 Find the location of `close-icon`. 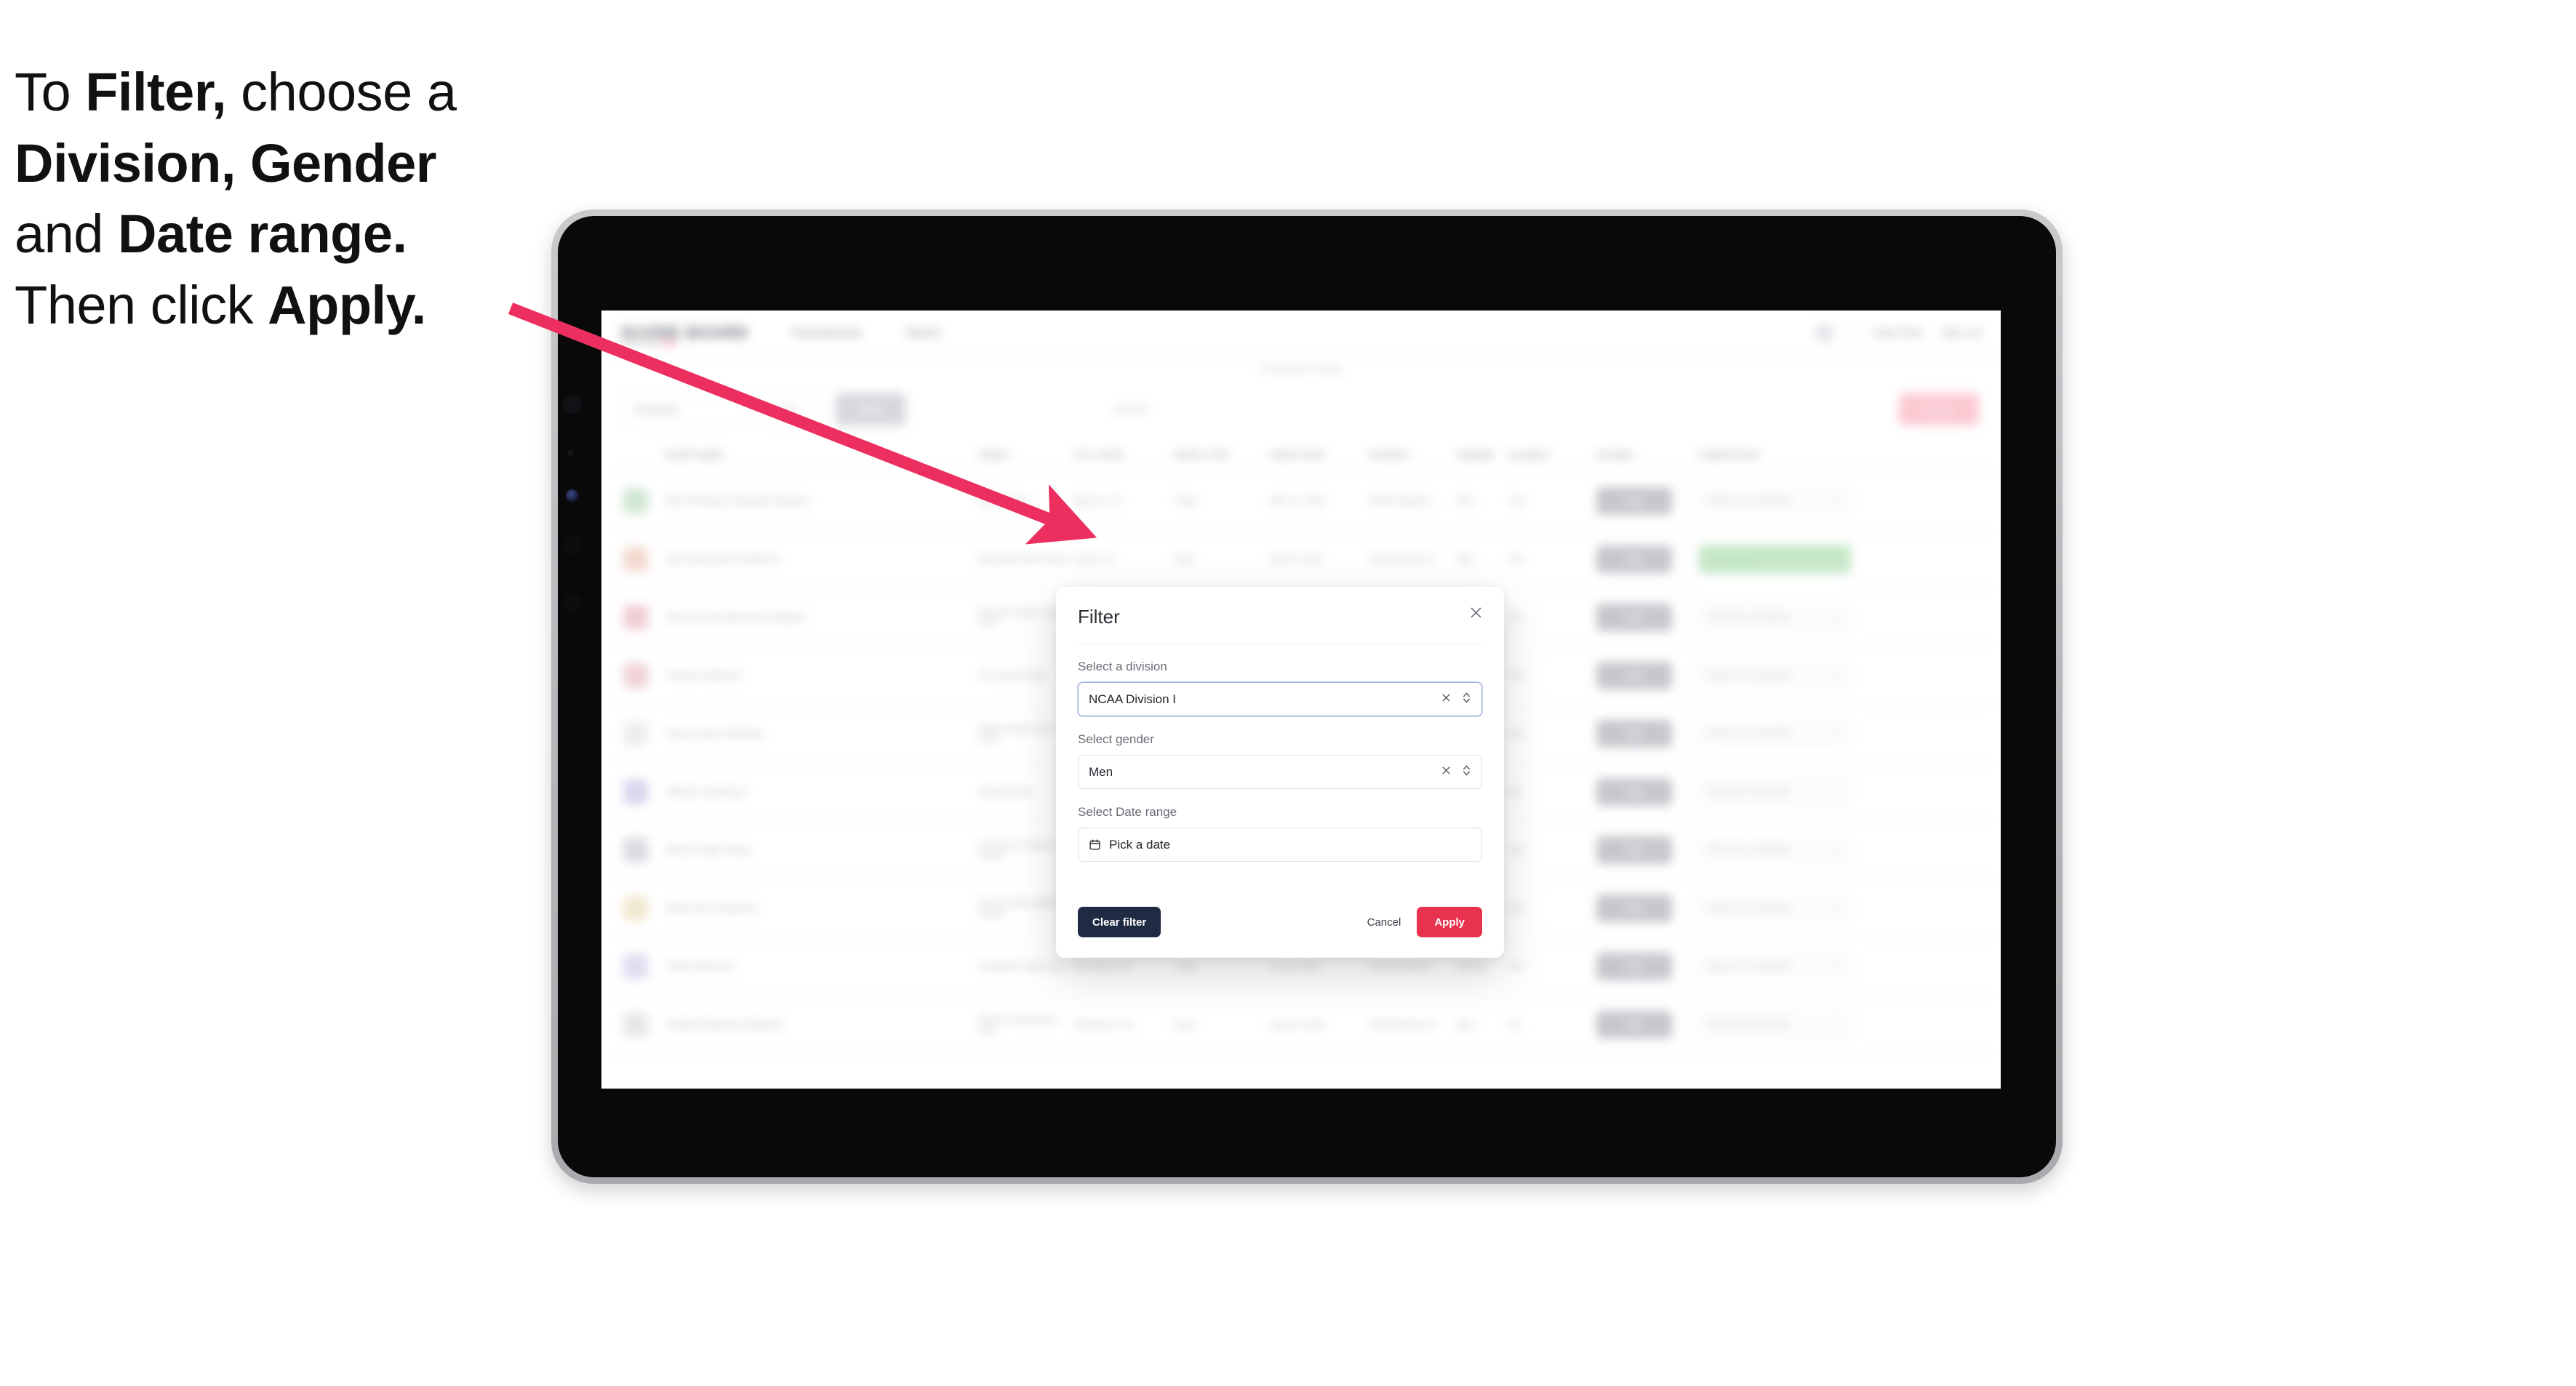

close-icon is located at coordinates (1475, 613).